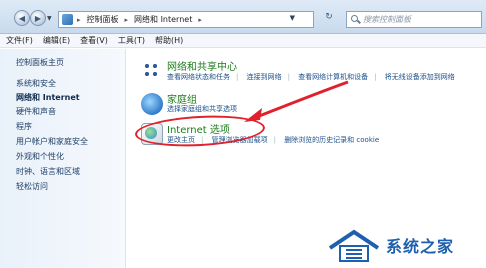  I want to click on category-title-network-sharing: 网络和共享中心, so click(202, 65).